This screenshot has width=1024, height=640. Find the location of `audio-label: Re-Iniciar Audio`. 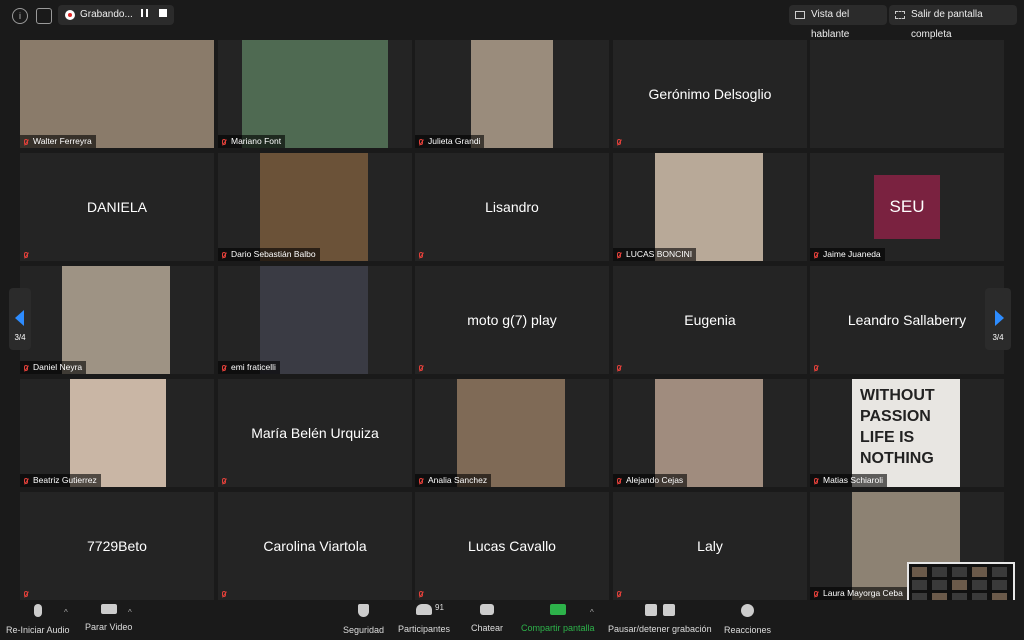

audio-label: Re-Iniciar Audio is located at coordinates (38, 630).